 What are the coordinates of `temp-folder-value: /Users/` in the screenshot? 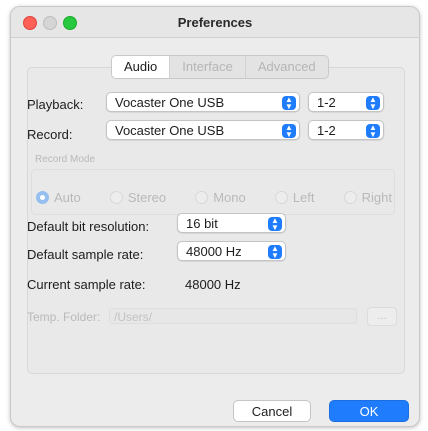 It's located at (133, 317).